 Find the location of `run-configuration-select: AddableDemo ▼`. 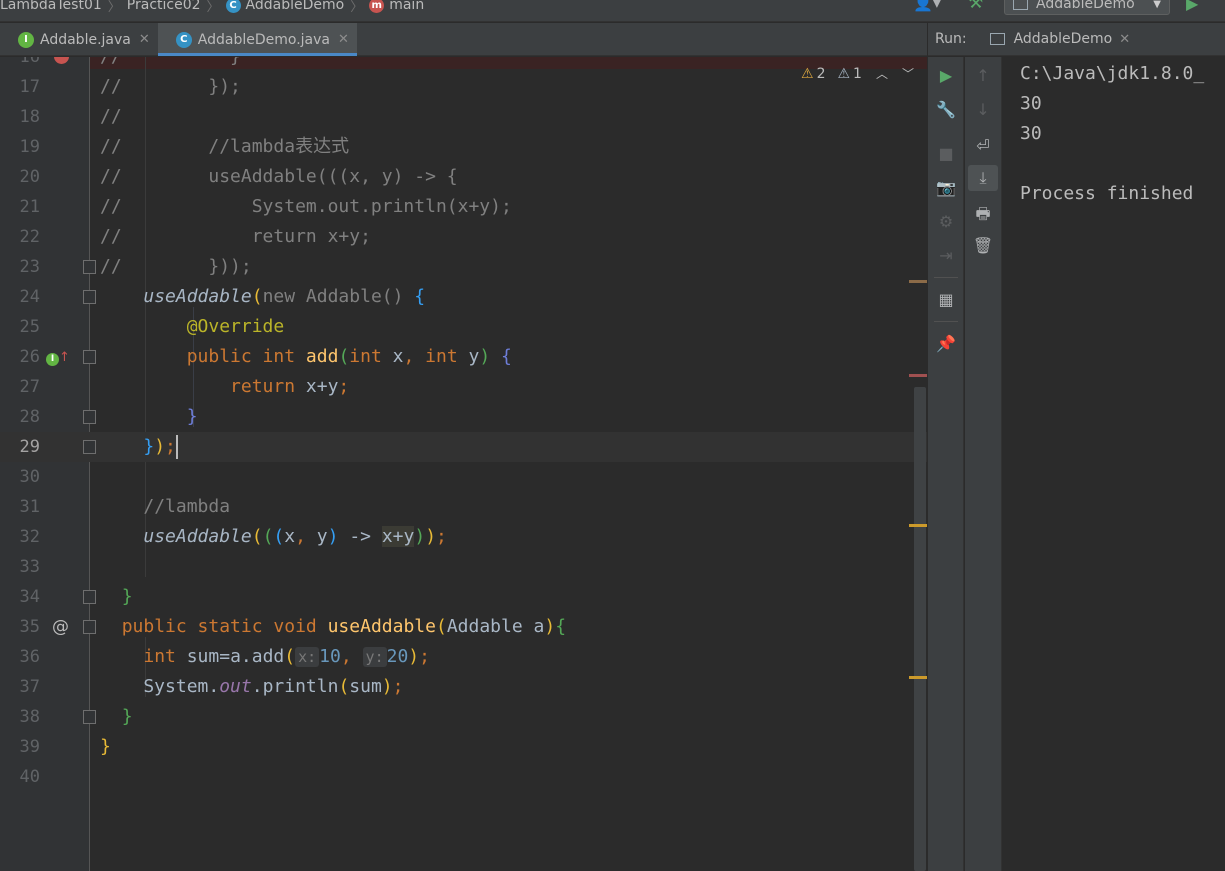

run-configuration-select: AddableDemo ▼ is located at coordinates (1087, 7).